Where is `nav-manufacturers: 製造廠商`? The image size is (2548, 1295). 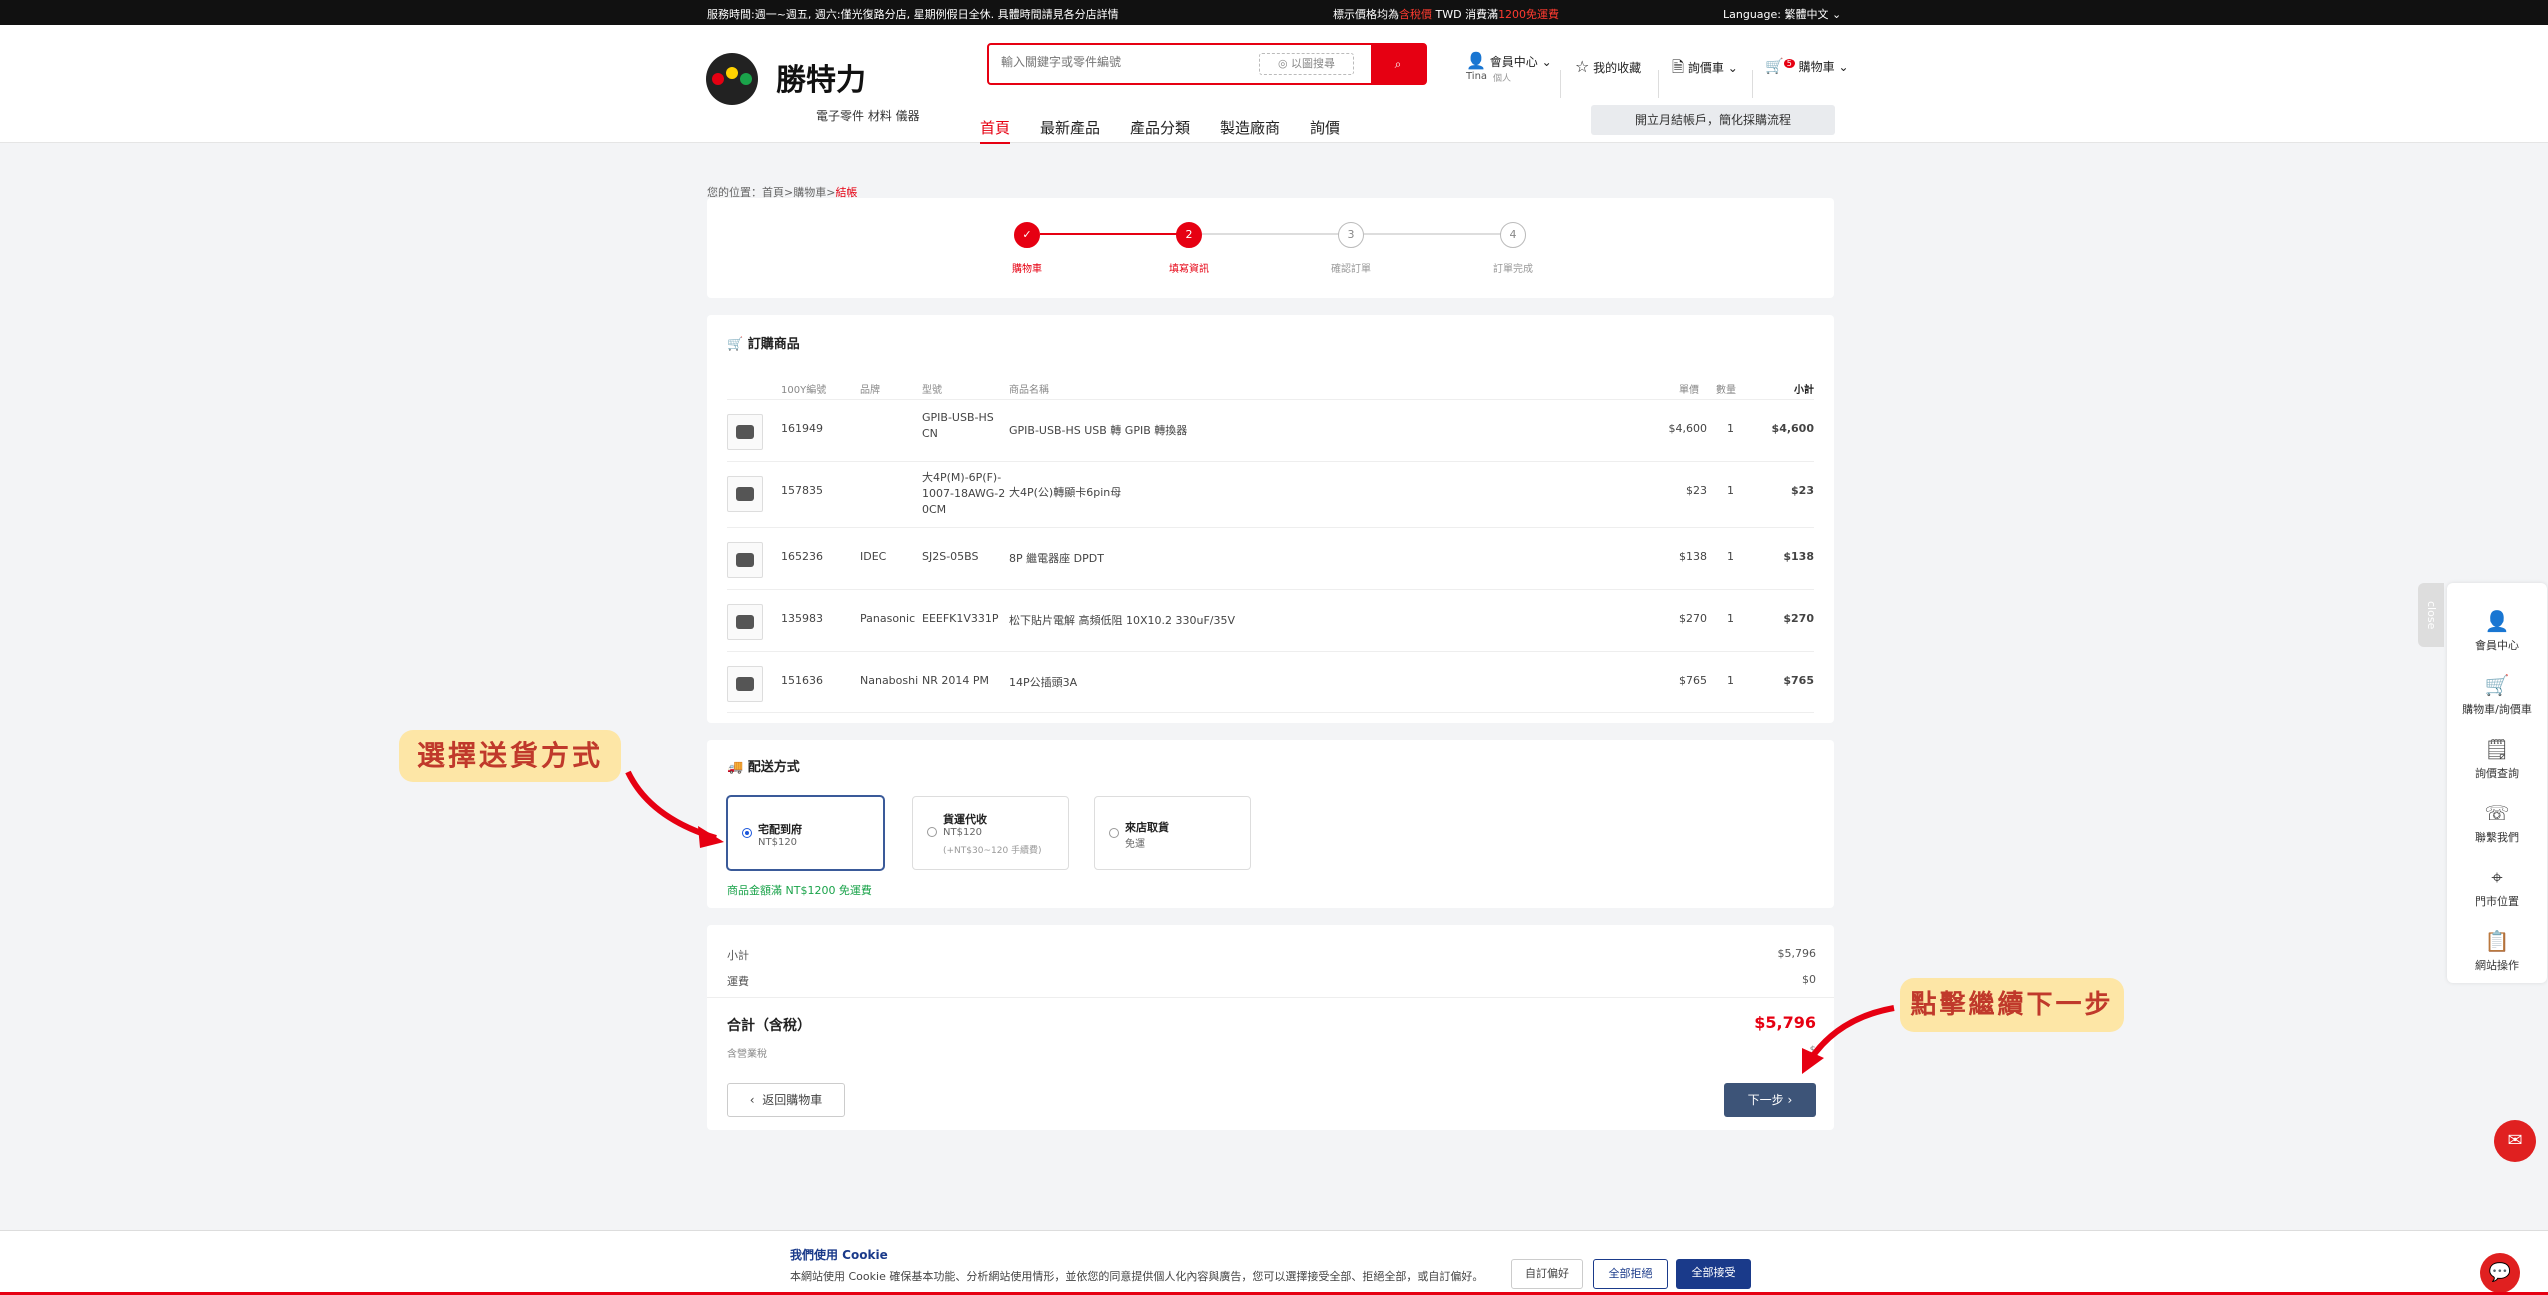
nav-manufacturers: 製造廠商 is located at coordinates (1250, 127).